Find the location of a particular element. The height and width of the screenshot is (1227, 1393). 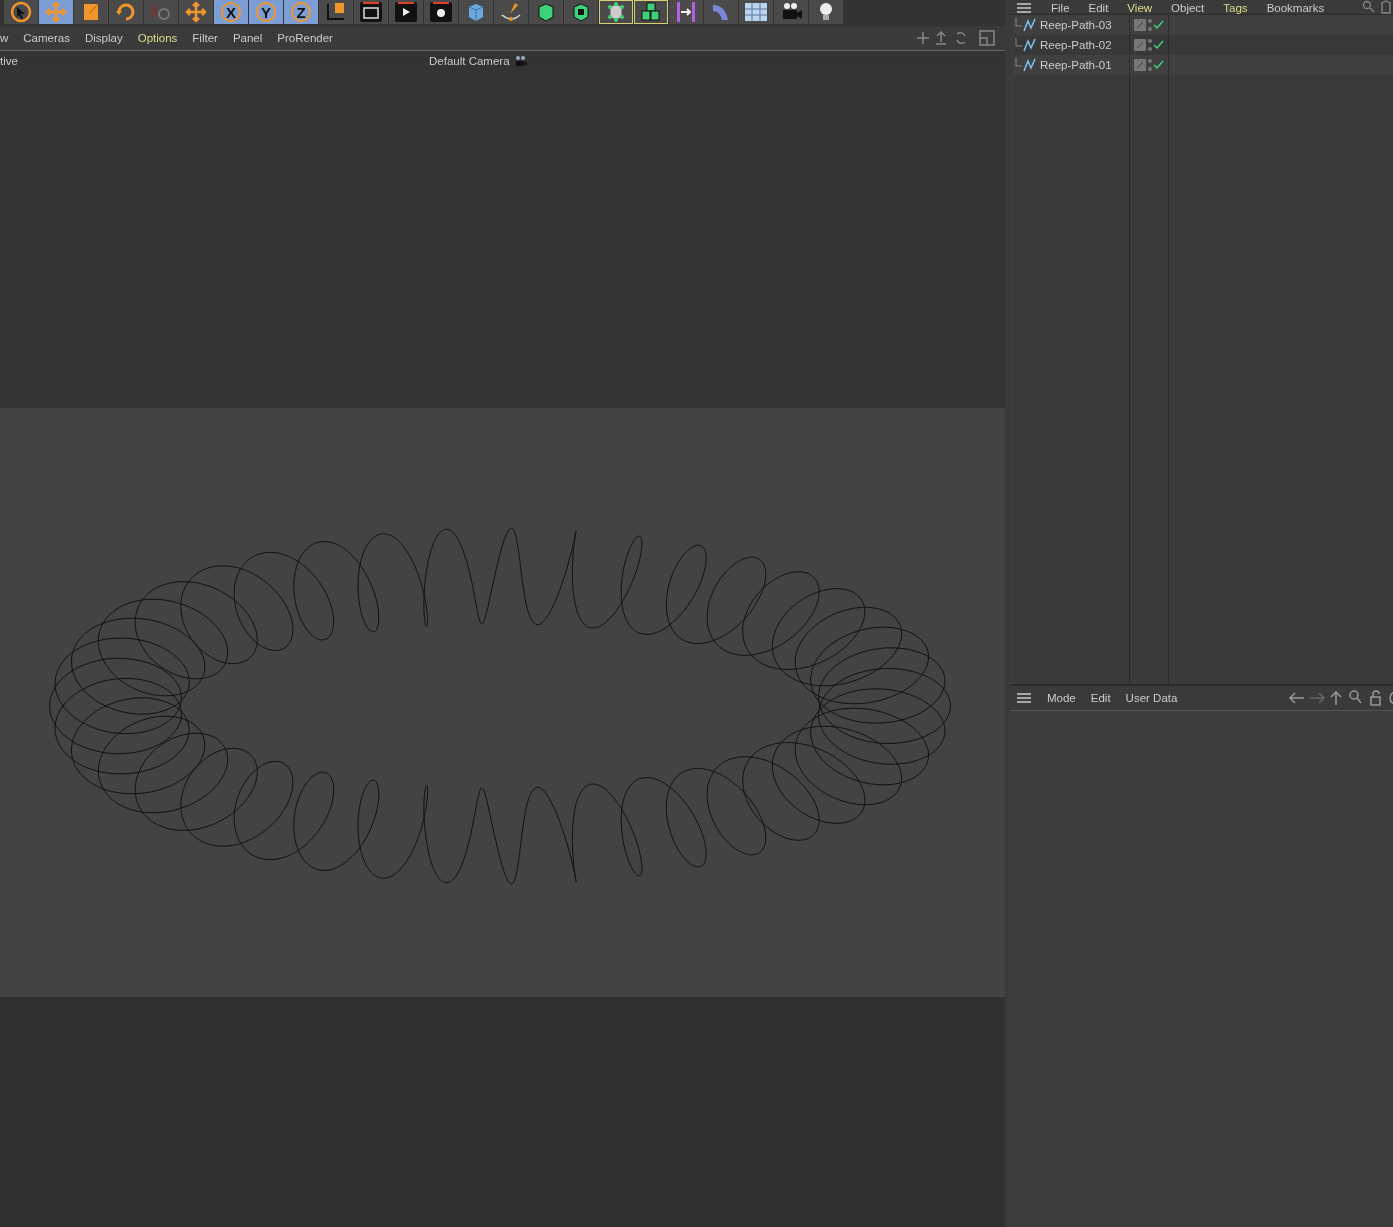

camera-label: Default Camera is located at coordinates (469, 61).